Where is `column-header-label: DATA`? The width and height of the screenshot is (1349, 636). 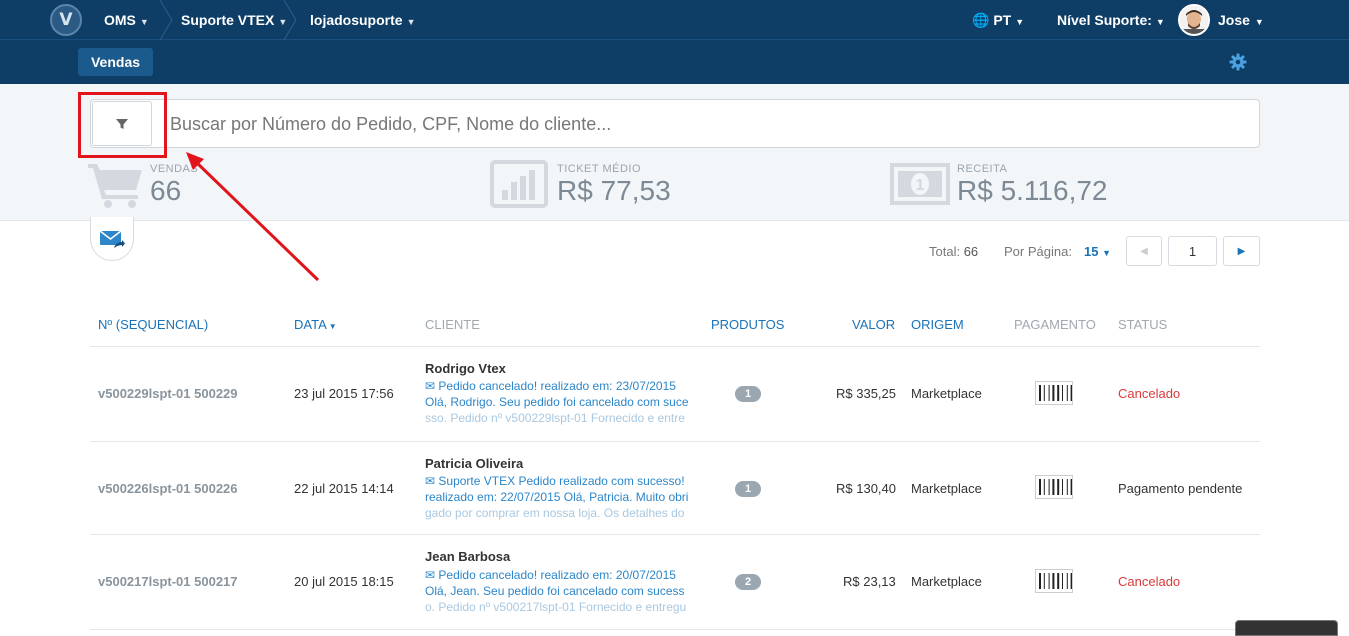
column-header-label: DATA is located at coordinates (310, 324).